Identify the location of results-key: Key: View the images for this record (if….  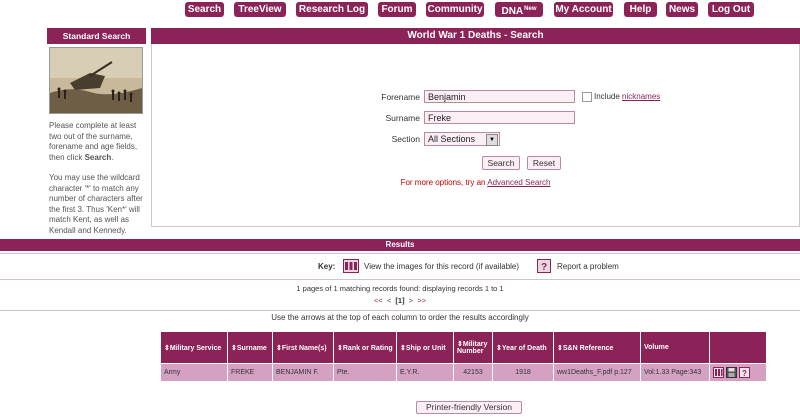
(400, 266).